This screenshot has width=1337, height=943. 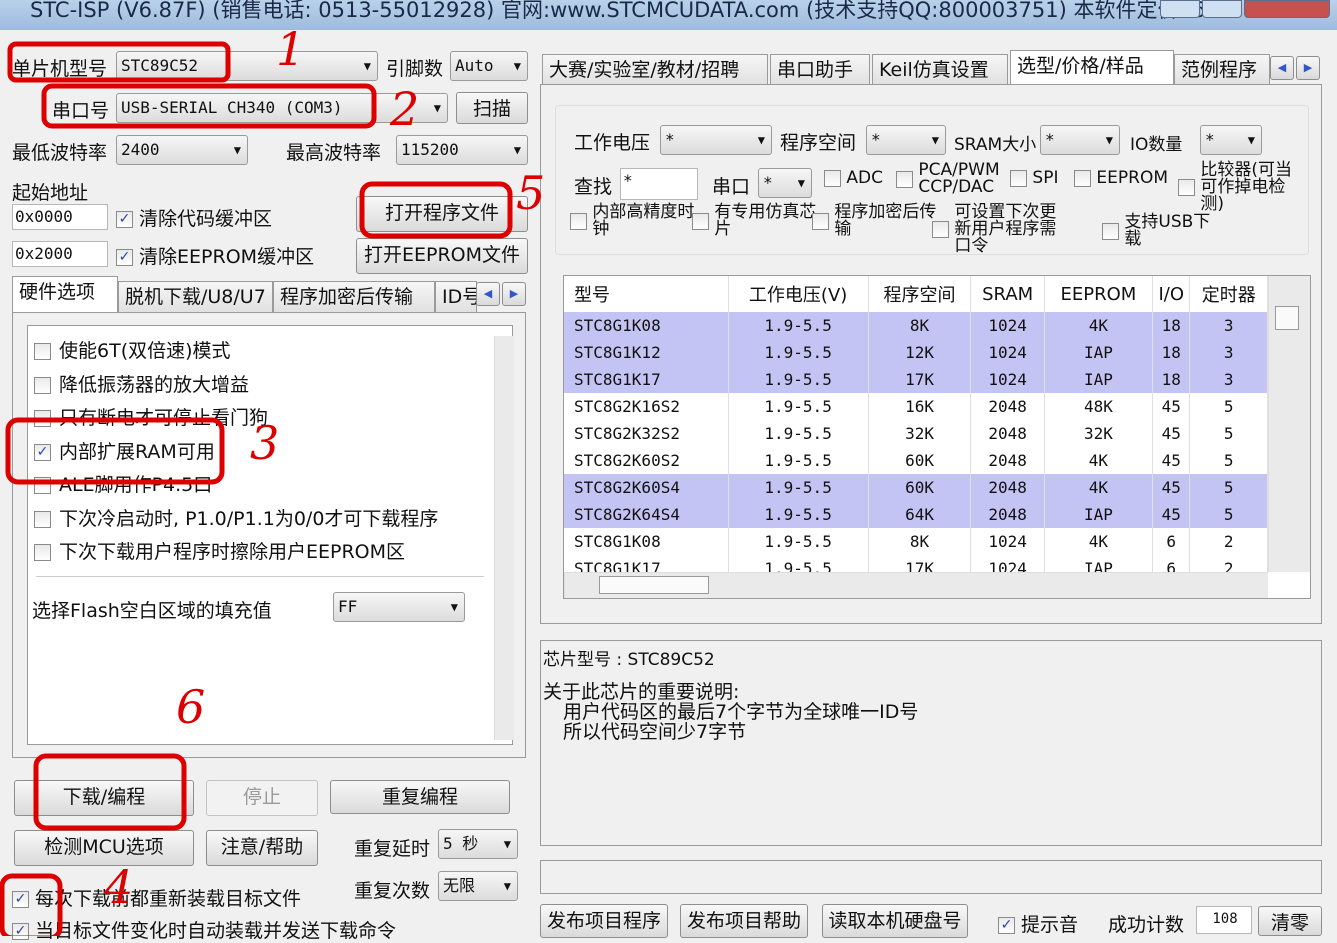 What do you see at coordinates (291, 49) in the screenshot?
I see `annotation-1: 1` at bounding box center [291, 49].